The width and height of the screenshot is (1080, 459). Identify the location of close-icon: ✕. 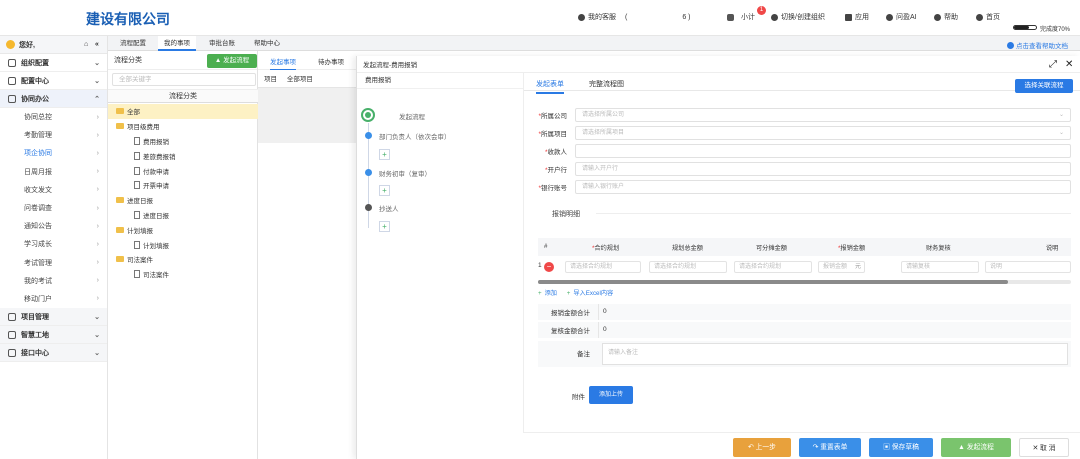
(1069, 64).